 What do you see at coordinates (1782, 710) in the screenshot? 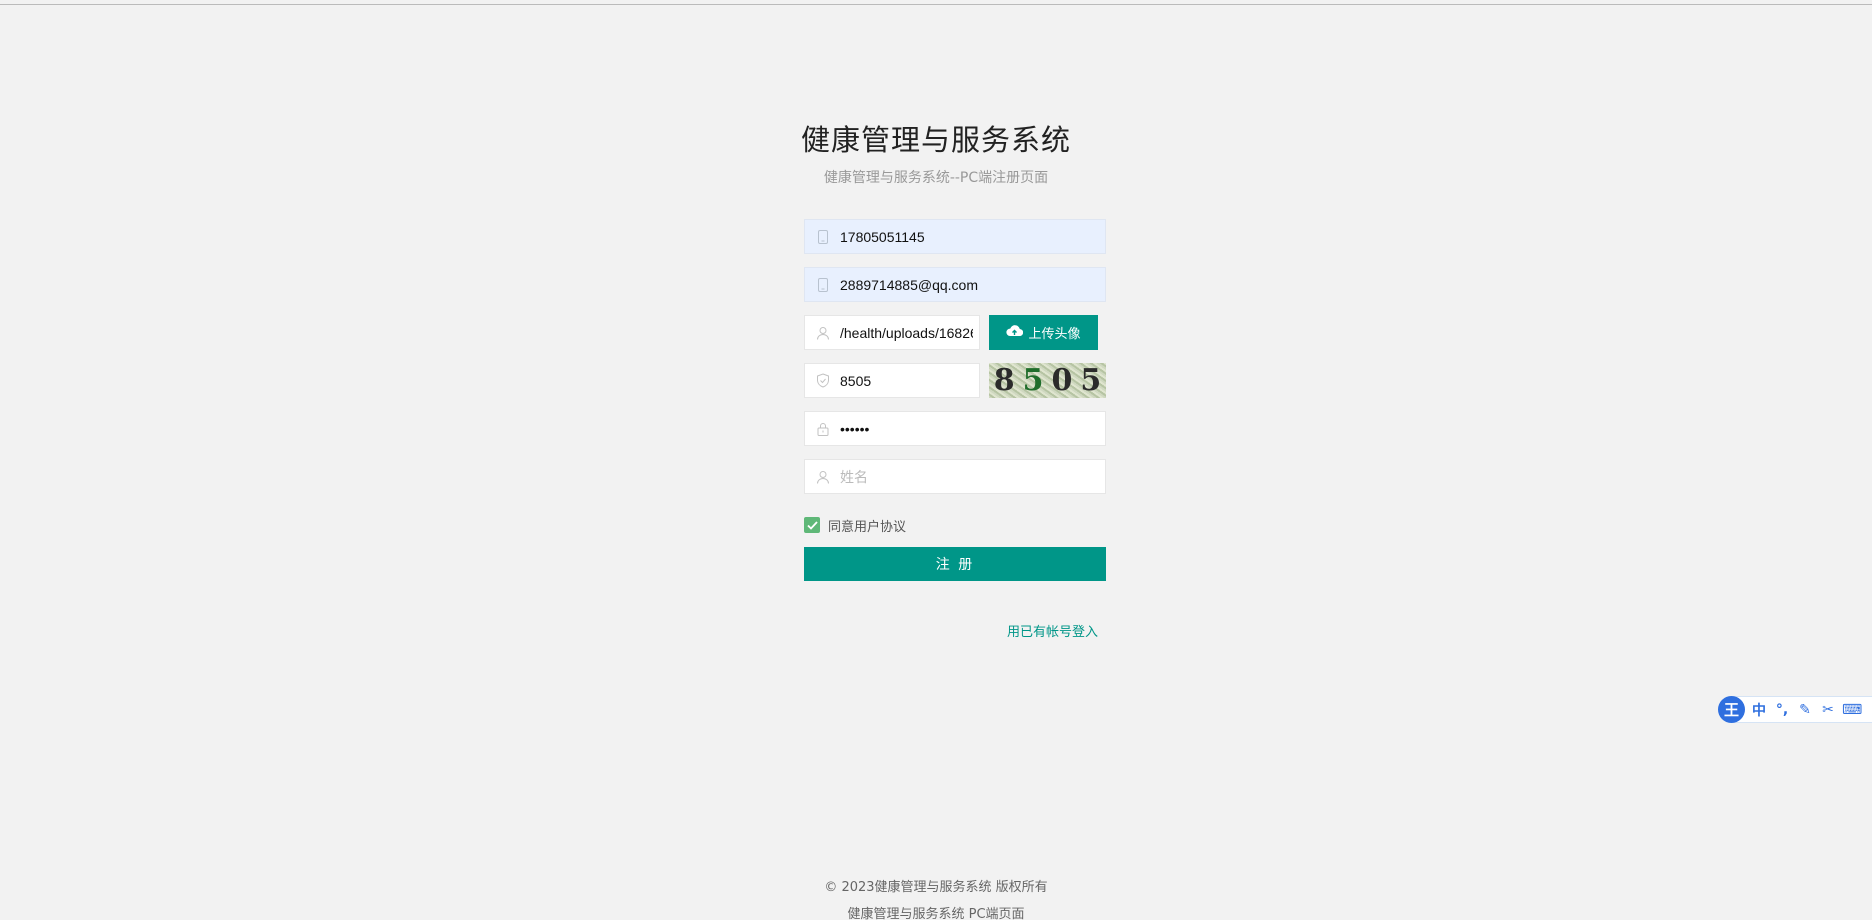
I see `ime-punctuation-icon: °,` at bounding box center [1782, 710].